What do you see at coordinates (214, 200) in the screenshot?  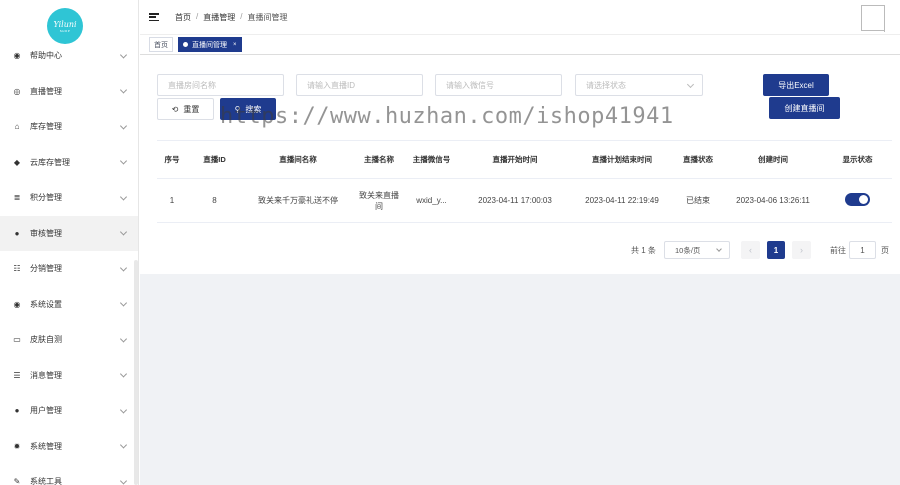 I see `table-cell-live-id: 8` at bounding box center [214, 200].